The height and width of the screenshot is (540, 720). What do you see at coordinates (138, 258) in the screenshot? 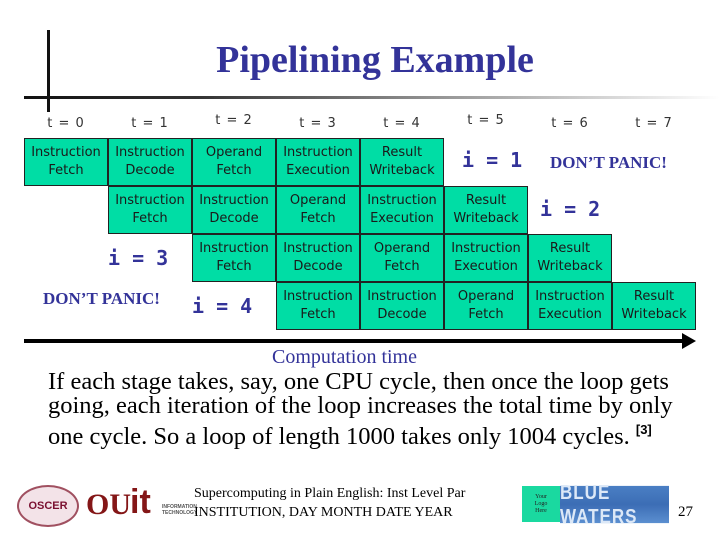
I see `iteration-label: i = 3` at bounding box center [138, 258].